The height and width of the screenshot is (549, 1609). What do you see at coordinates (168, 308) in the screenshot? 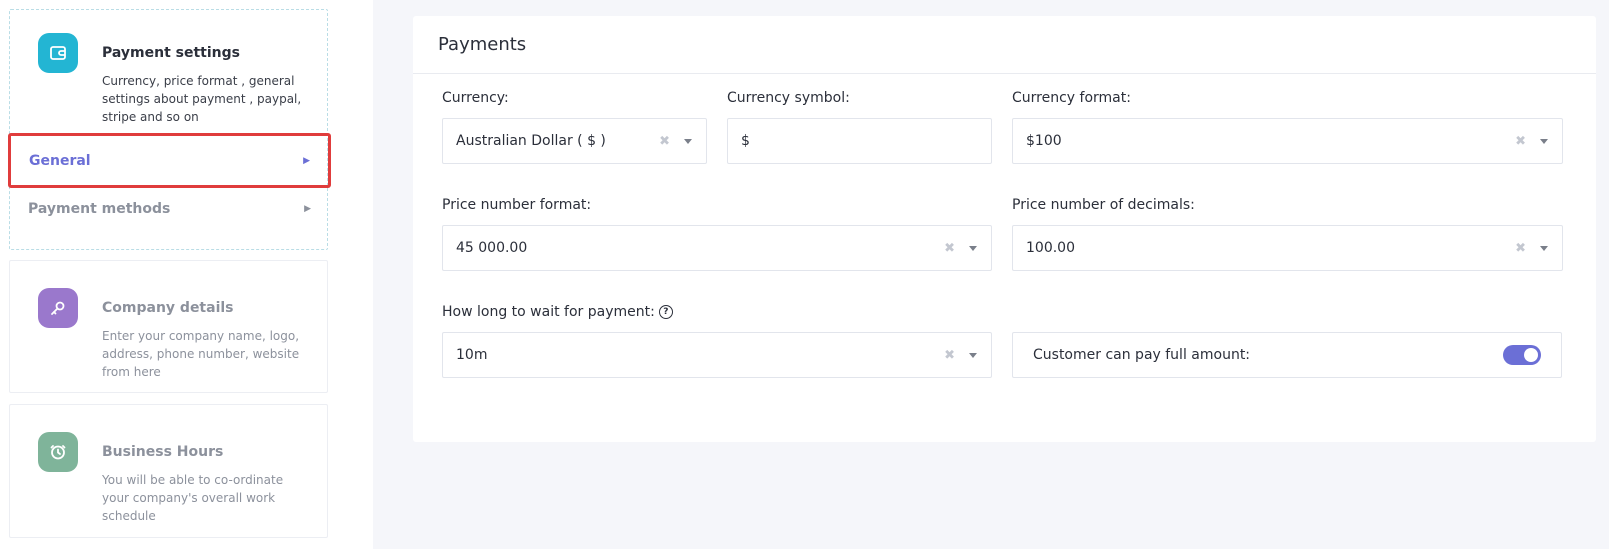
I see `company-details-title: Company details` at bounding box center [168, 308].